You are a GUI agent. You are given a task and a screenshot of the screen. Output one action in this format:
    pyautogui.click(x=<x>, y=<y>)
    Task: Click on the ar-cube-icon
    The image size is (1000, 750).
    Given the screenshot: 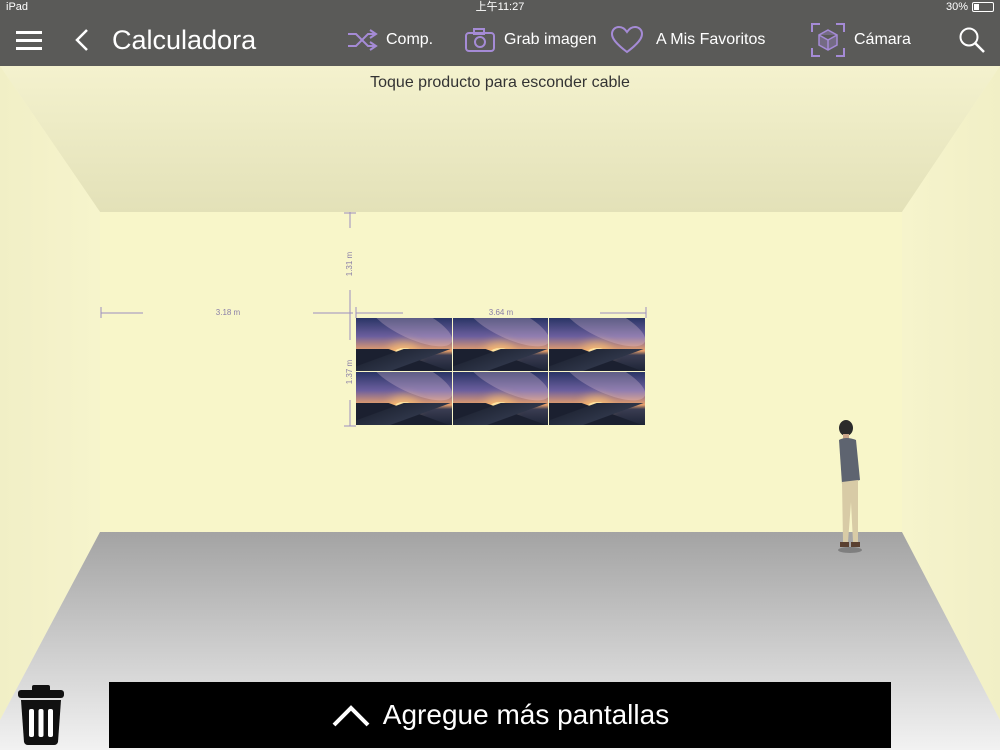 What is the action you would take?
    pyautogui.click(x=828, y=40)
    